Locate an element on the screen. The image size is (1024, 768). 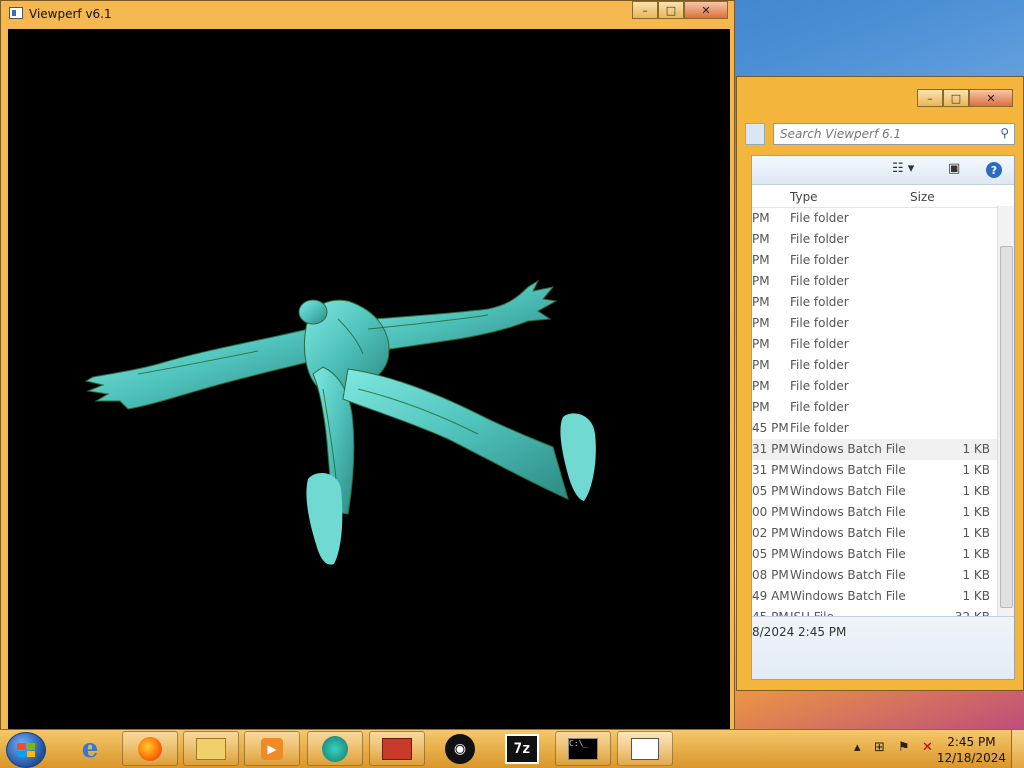
file-row: 08 PM Windows Batch File 1 KB is located at coordinates (883, 575).